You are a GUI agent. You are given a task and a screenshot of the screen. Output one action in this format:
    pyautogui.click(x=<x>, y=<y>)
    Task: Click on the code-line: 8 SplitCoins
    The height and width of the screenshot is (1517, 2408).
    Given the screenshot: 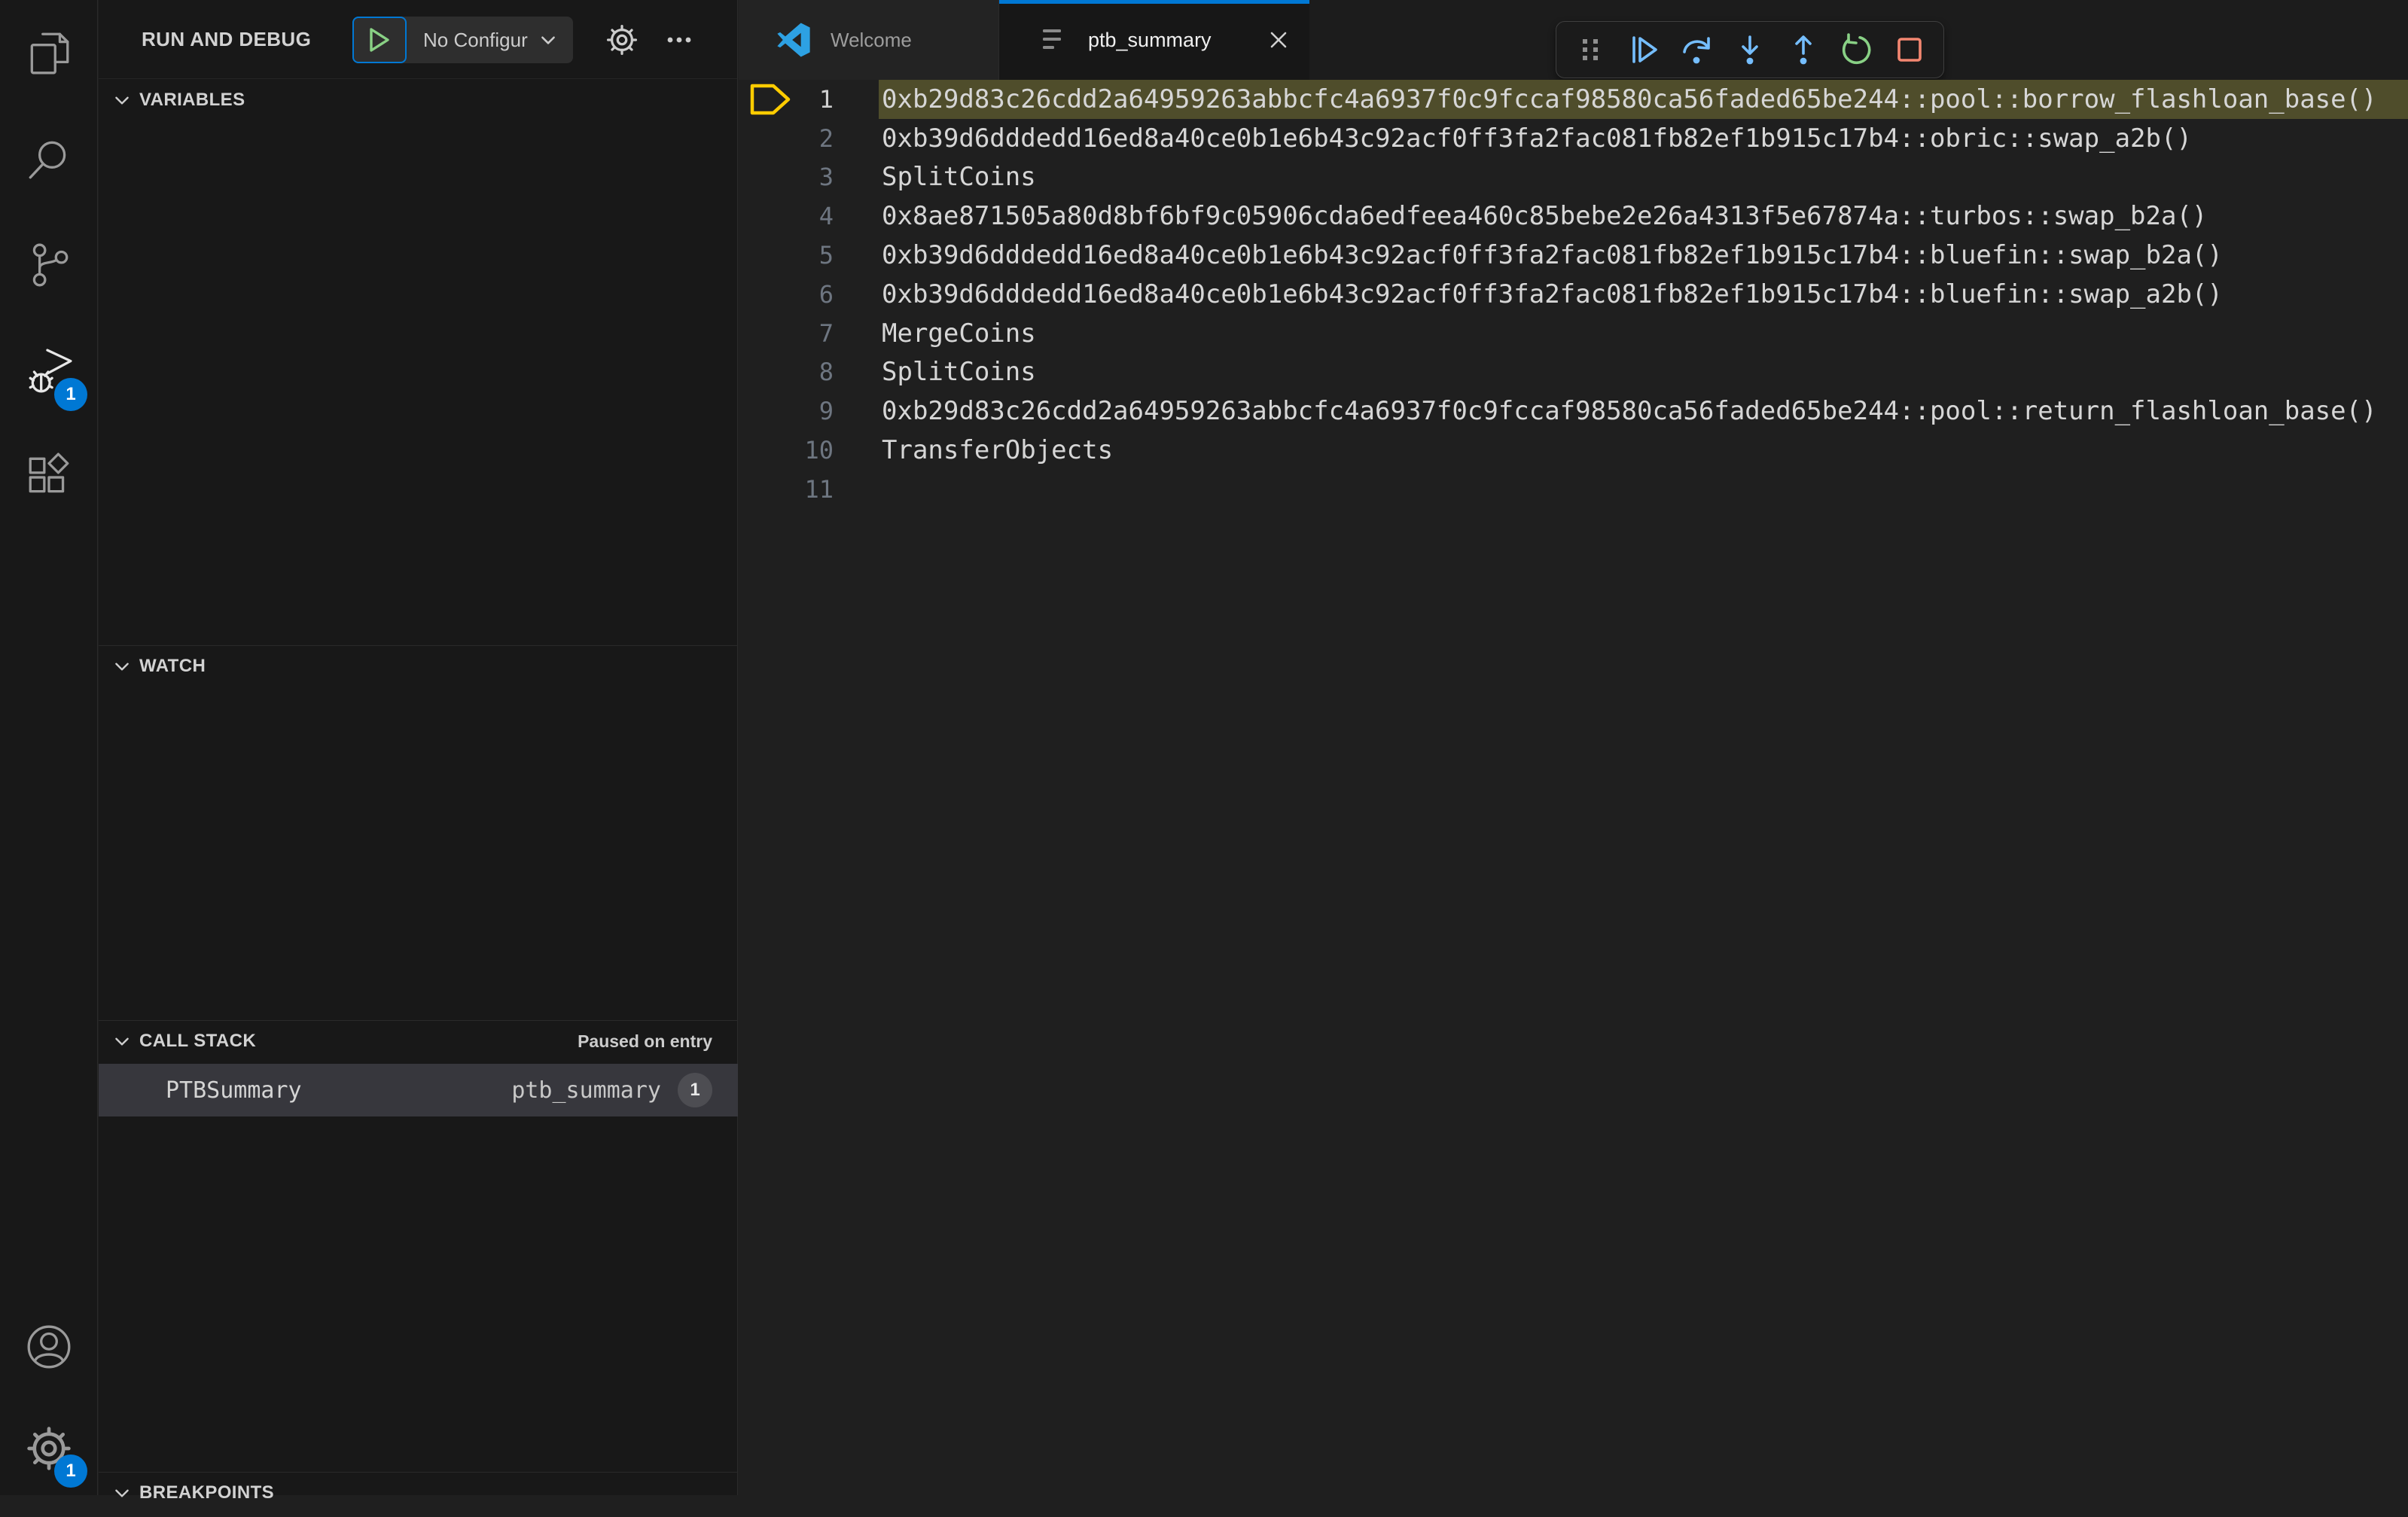 What is the action you would take?
    pyautogui.click(x=1573, y=373)
    